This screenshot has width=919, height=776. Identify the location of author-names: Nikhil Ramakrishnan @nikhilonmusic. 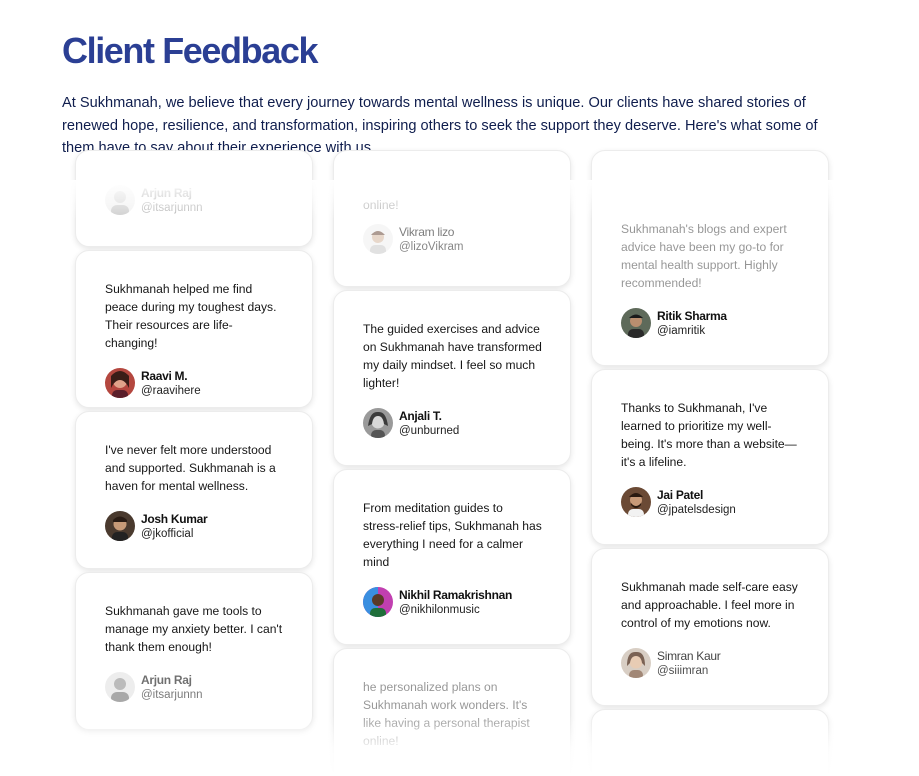
(455, 602).